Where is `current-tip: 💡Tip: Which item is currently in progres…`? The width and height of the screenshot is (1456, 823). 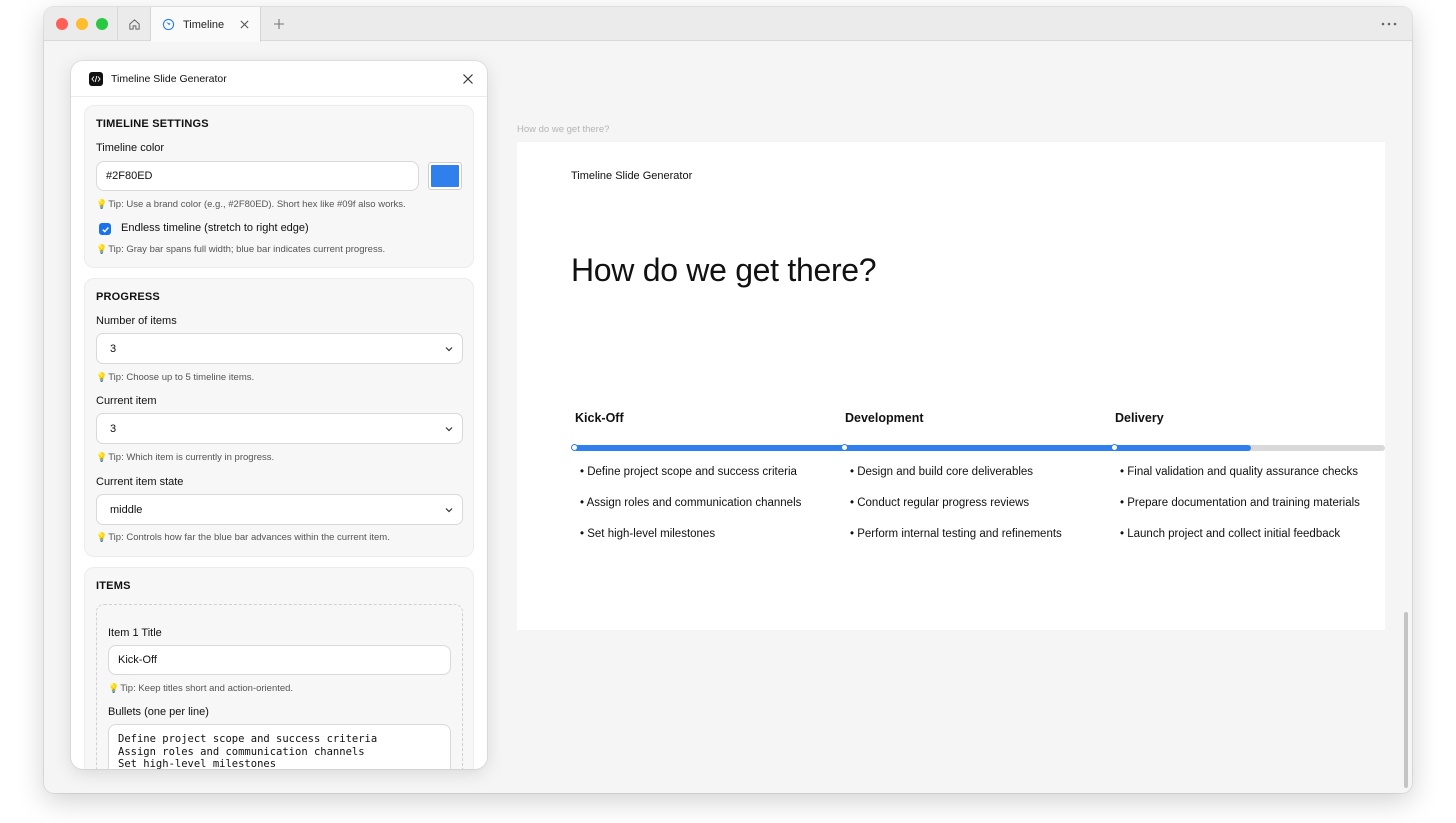 current-tip: 💡Tip: Which item is currently in progres… is located at coordinates (185, 457).